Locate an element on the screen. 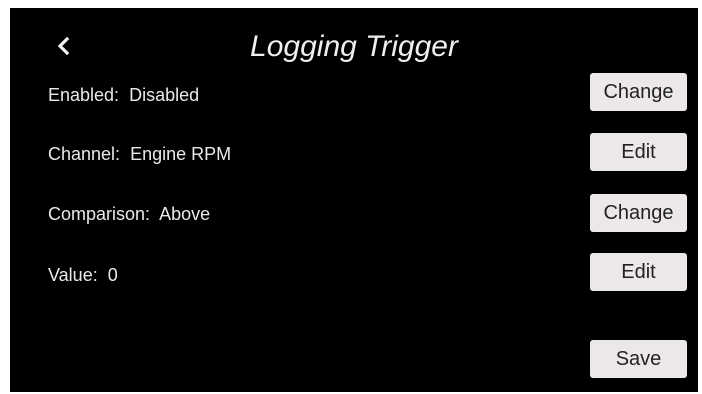 The width and height of the screenshot is (702, 394). enabled-row-label: Enabled: Disabled is located at coordinates (123, 95).